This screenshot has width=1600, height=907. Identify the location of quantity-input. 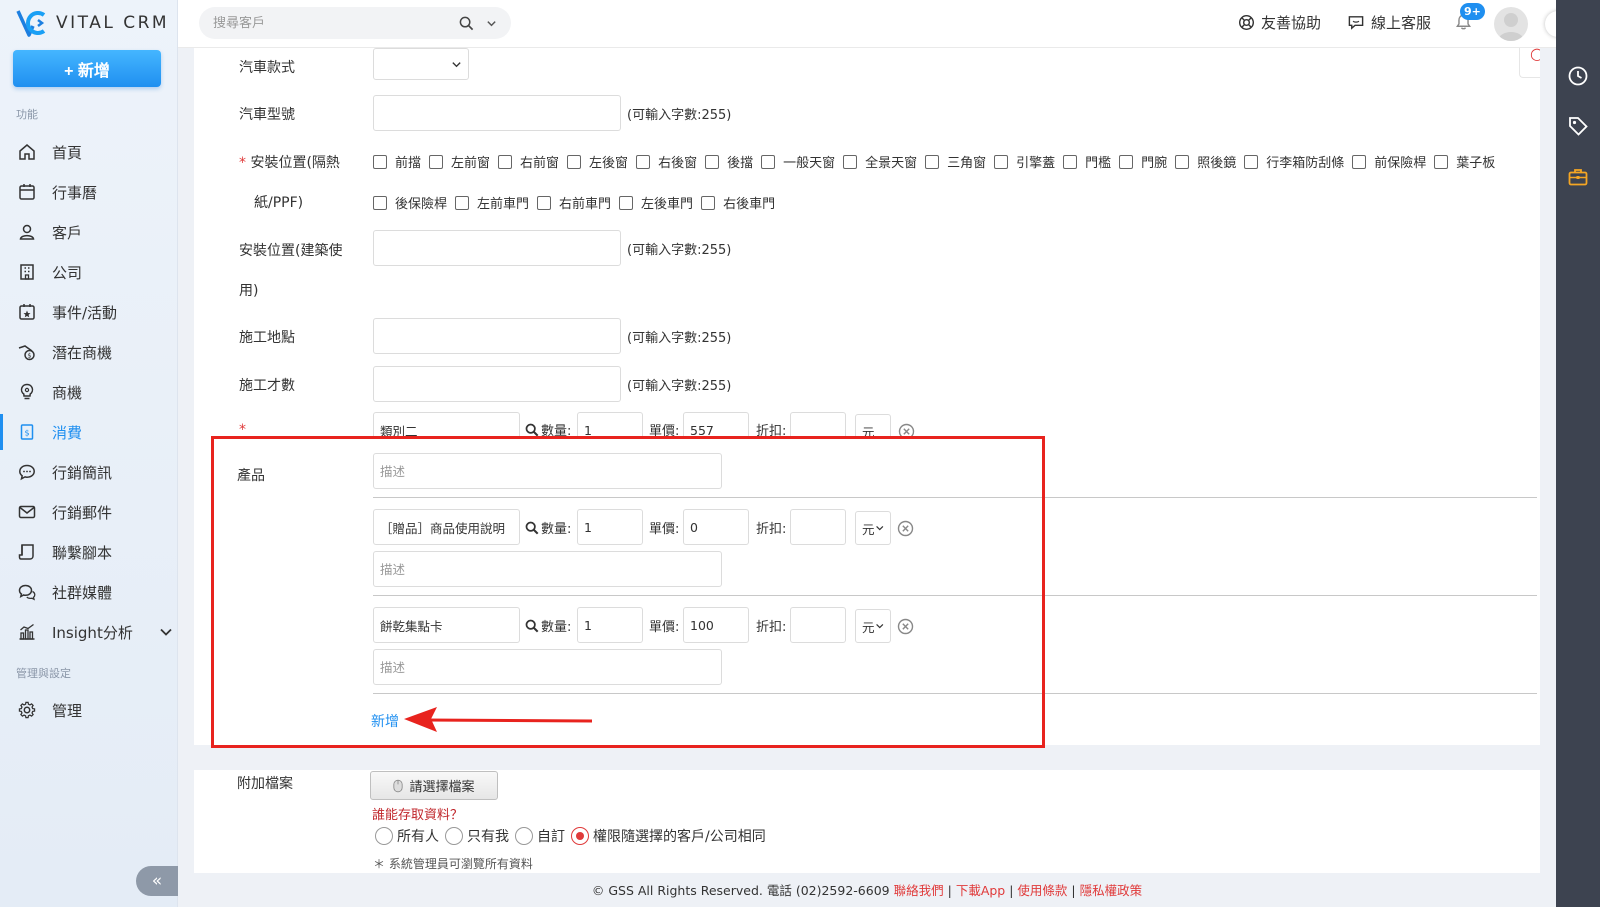
(610, 424).